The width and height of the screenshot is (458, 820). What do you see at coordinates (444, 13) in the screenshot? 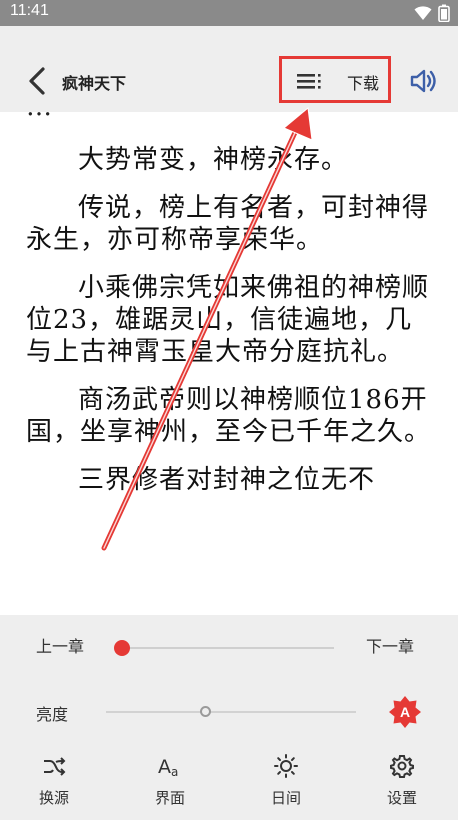
I see `battery-icon` at bounding box center [444, 13].